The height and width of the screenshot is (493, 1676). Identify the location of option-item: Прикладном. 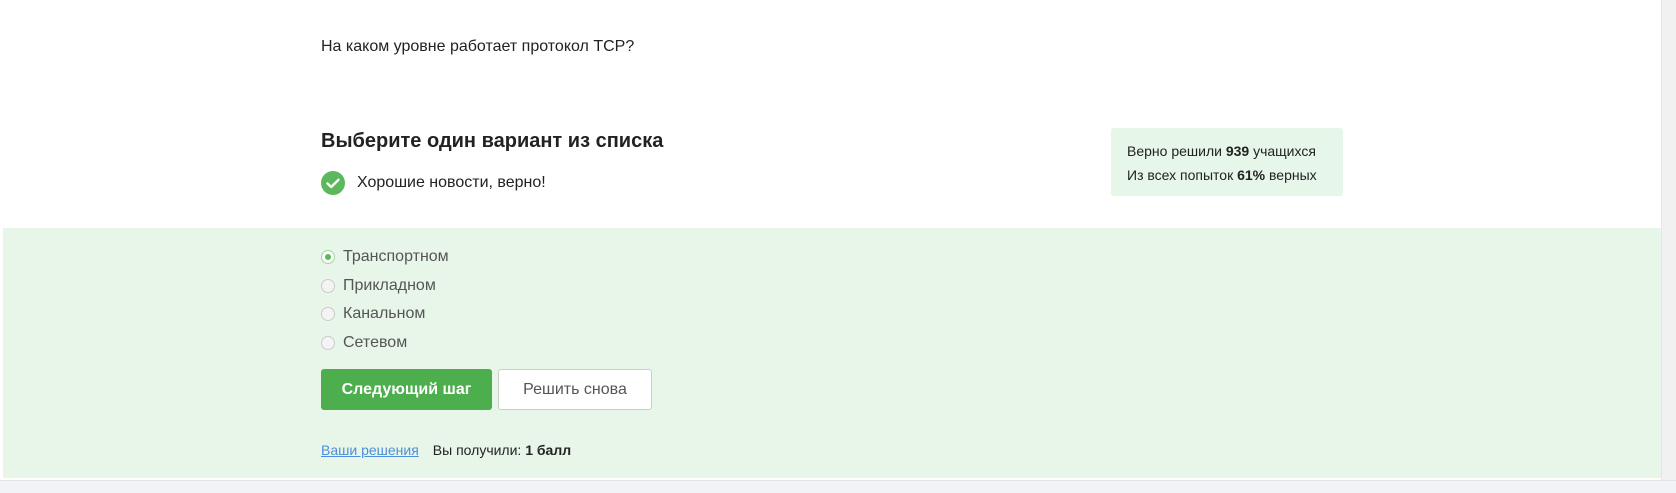
(385, 286).